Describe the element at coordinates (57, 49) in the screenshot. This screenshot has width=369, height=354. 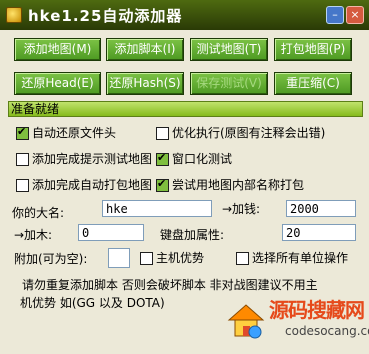
I see `add-map-button: 添加地图(M)` at that location.